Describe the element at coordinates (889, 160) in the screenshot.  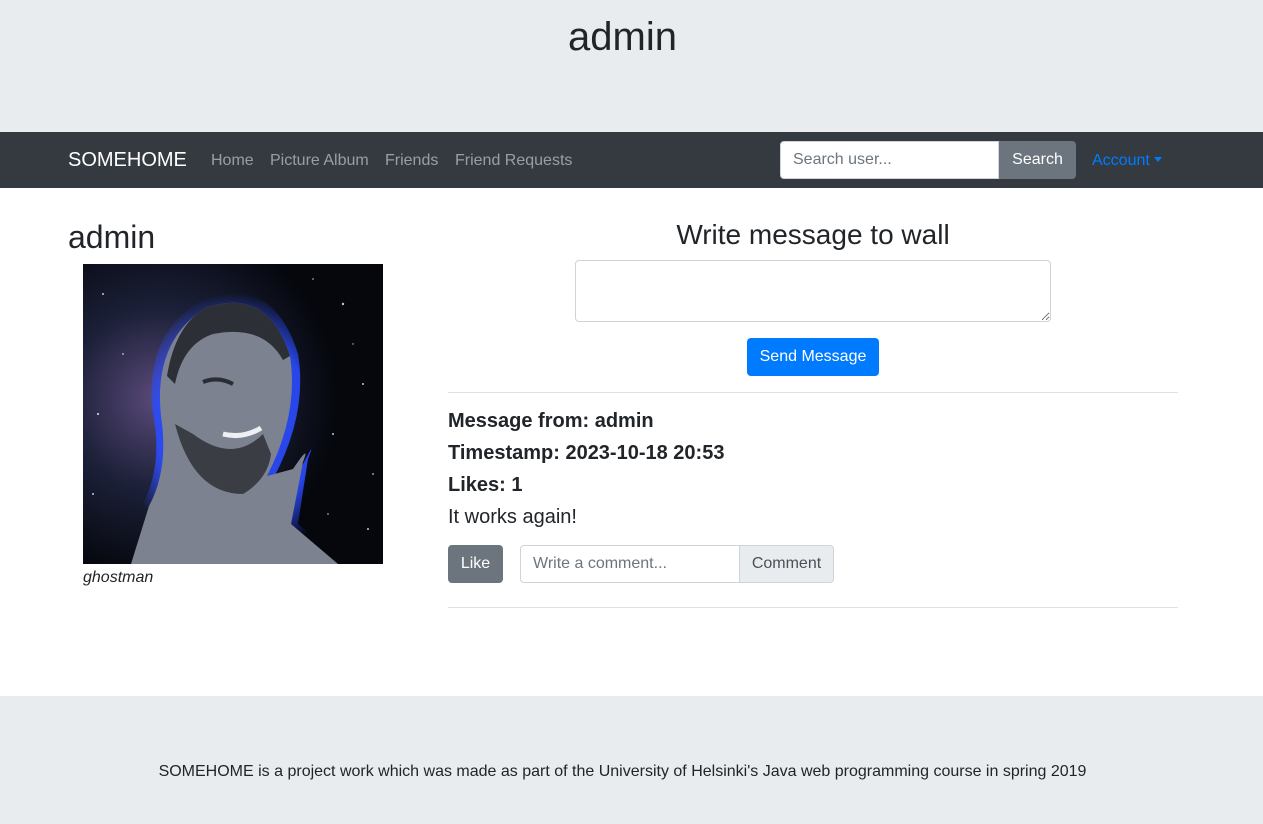
I see `search-user-input` at that location.